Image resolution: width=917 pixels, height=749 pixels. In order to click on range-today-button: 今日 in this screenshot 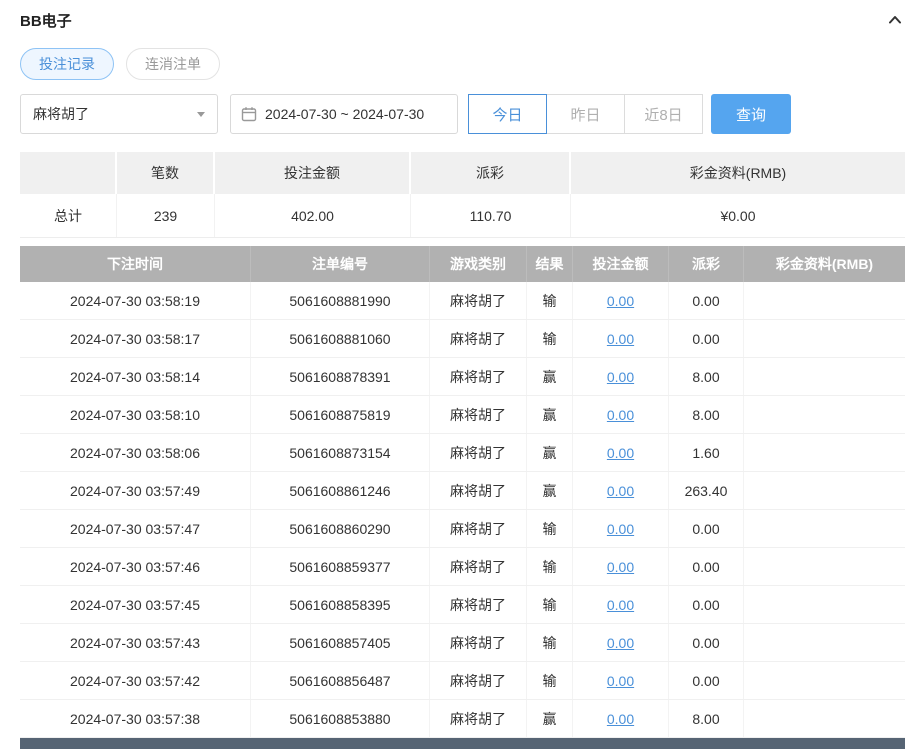, I will do `click(507, 114)`.